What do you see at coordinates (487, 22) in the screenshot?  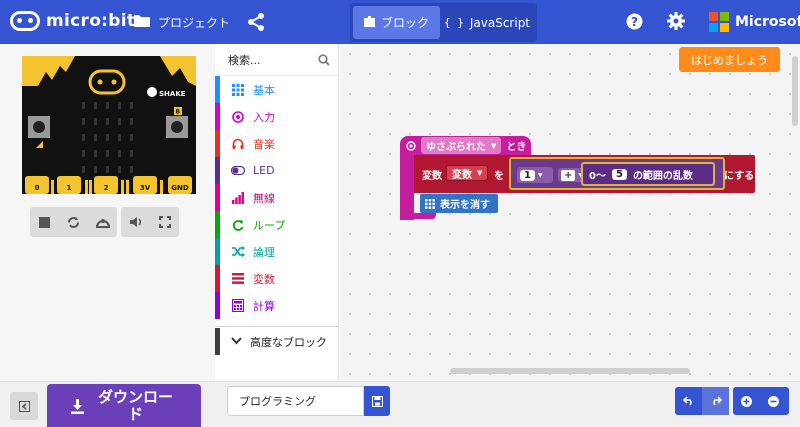 I see `tab-javascript: { } JavaScript` at bounding box center [487, 22].